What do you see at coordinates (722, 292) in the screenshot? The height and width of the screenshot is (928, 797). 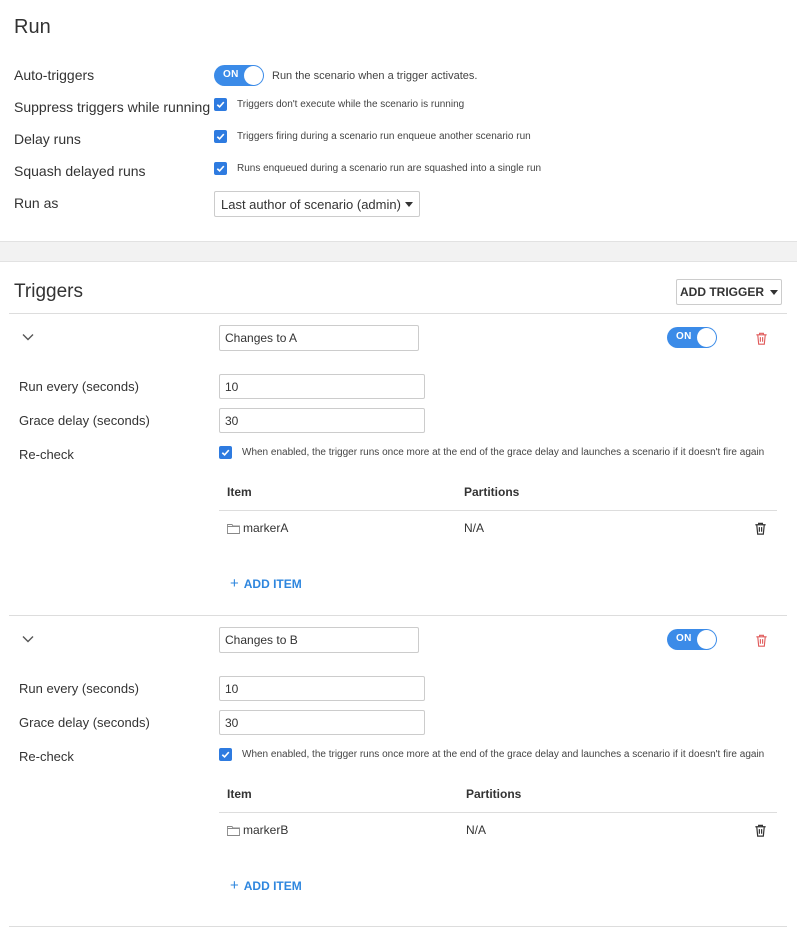 I see `add-trigger-label: ADD TRIGGER` at bounding box center [722, 292].